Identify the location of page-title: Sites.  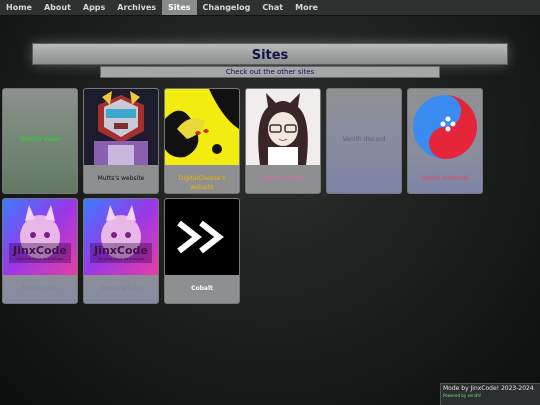
(270, 55).